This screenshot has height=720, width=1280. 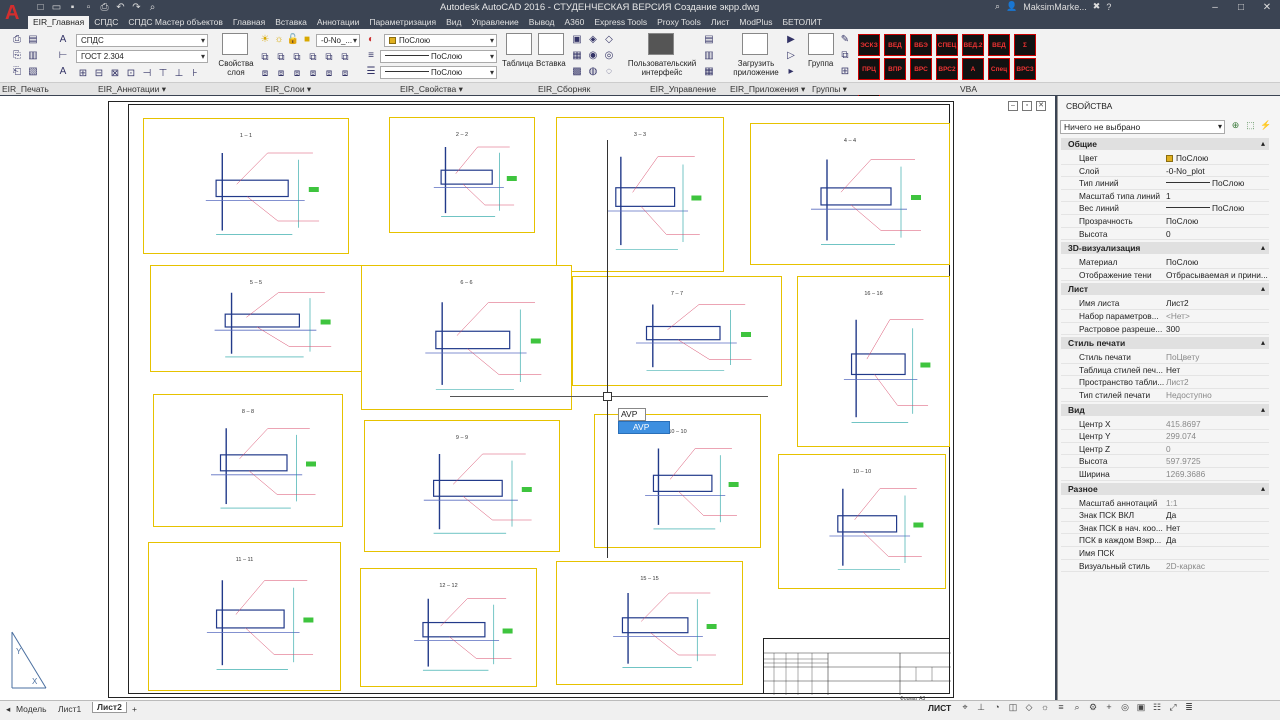 I want to click on snap-icon: ⌖, so click(x=965, y=708).